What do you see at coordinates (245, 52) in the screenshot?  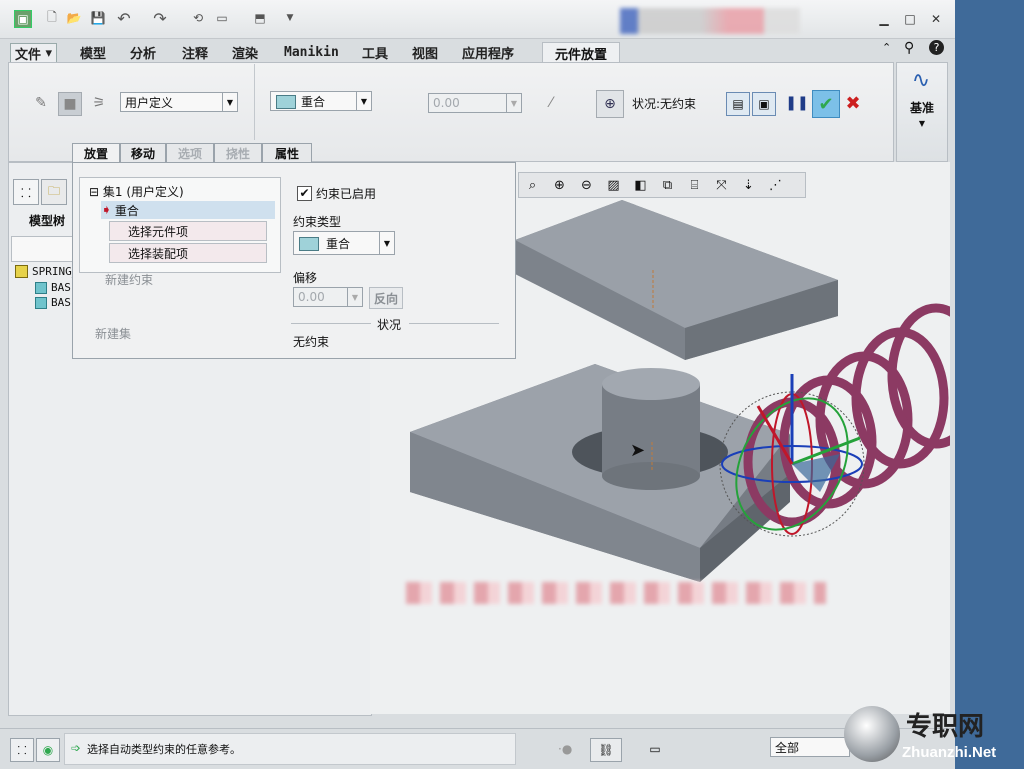 I see `menu-render: 渲染` at bounding box center [245, 52].